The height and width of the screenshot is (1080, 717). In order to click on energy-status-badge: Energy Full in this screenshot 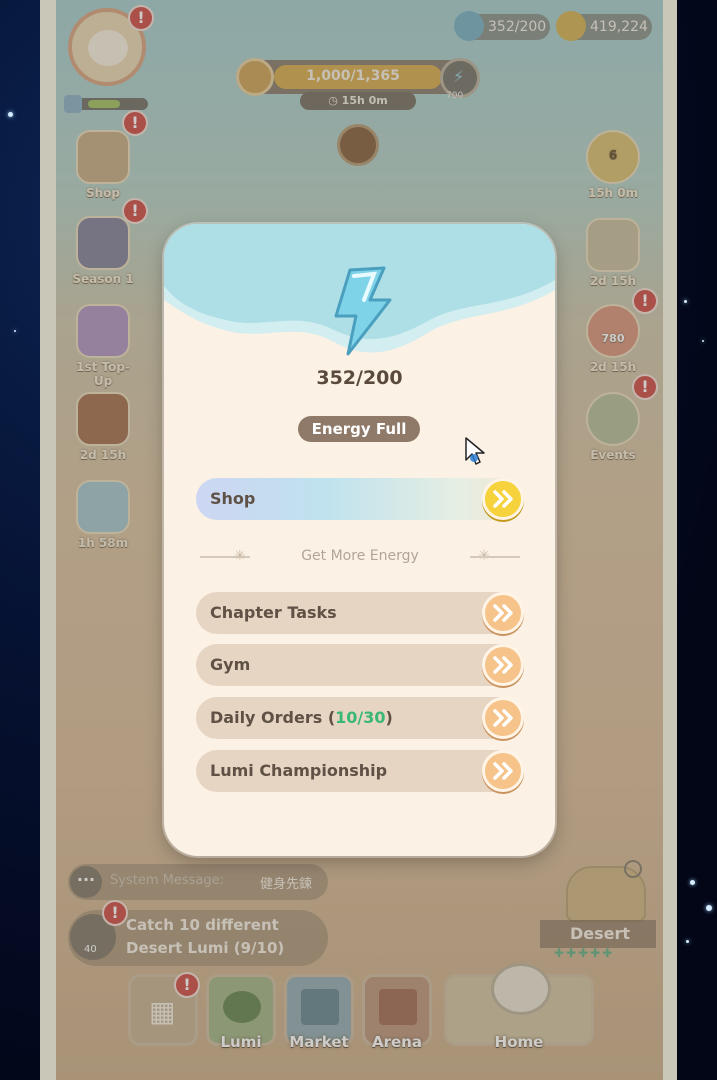, I will do `click(359, 429)`.